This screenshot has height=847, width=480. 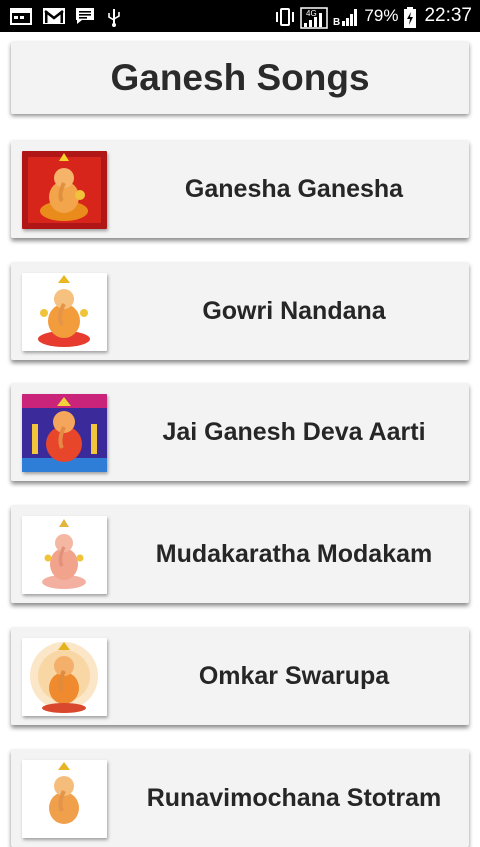 What do you see at coordinates (294, 675) in the screenshot?
I see `song-title: Omkar Swarupa` at bounding box center [294, 675].